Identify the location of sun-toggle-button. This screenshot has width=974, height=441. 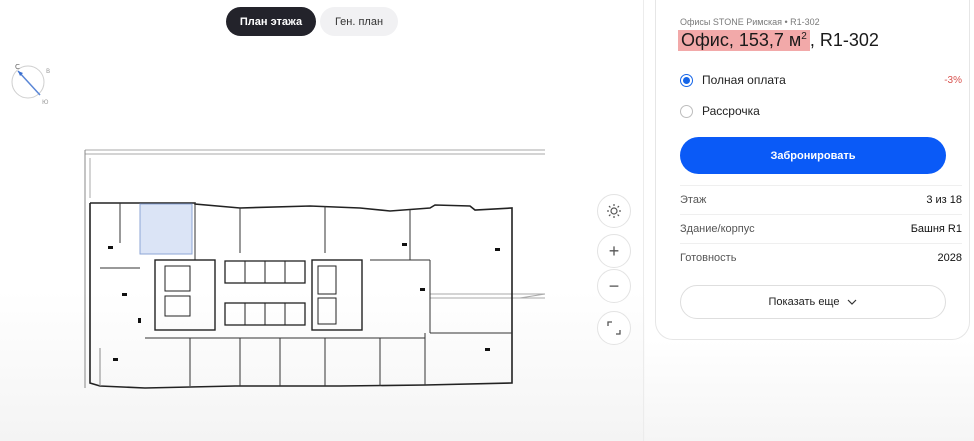
(614, 211).